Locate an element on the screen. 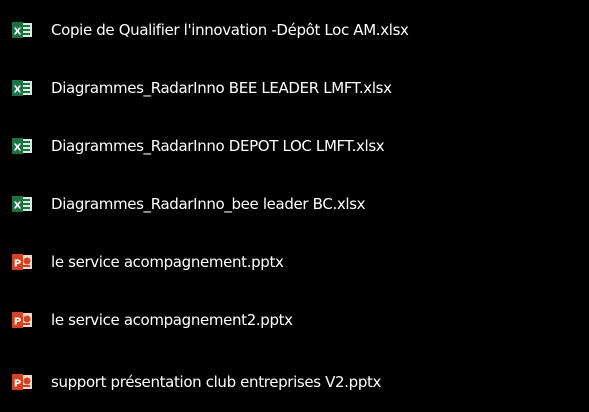 This screenshot has width=589, height=412. file-item-powerpoint: P le service acompagnement.pptx is located at coordinates (294, 262).